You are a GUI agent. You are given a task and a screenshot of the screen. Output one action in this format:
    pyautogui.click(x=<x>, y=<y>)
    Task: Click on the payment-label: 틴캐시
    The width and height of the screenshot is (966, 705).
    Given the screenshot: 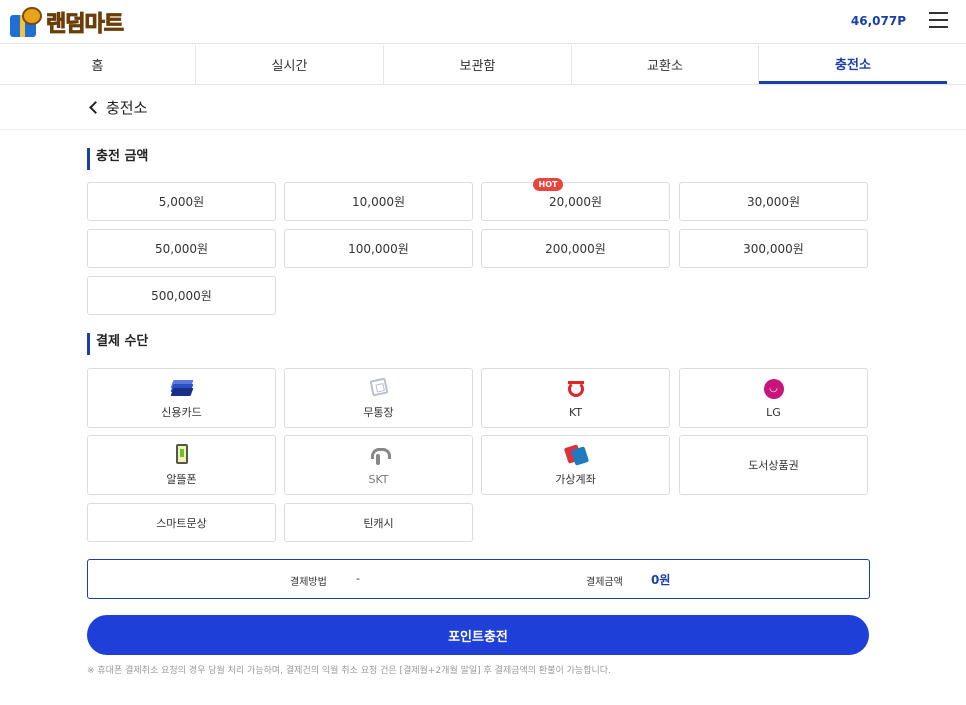 What is the action you would take?
    pyautogui.click(x=378, y=523)
    